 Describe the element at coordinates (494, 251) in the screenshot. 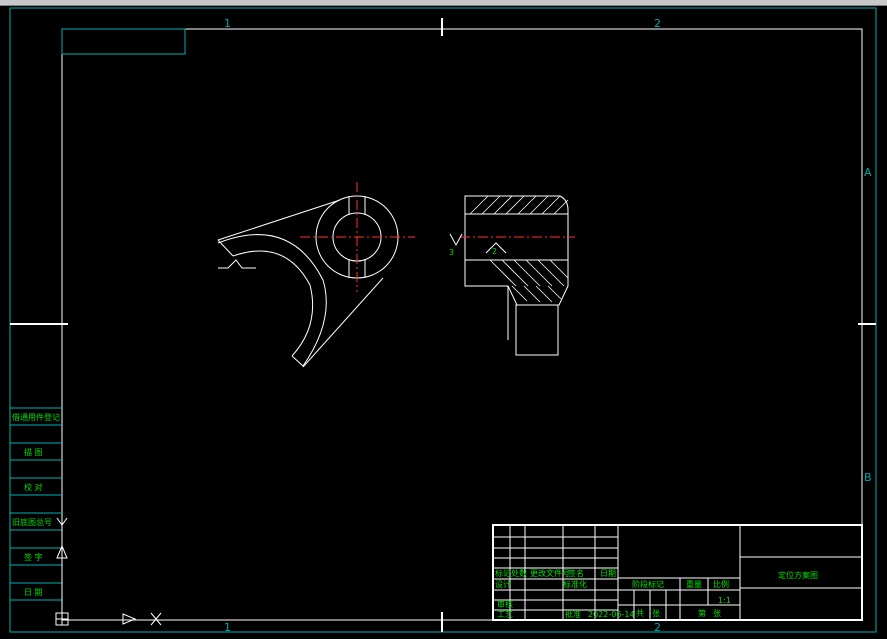

I see `locating-mark-2: 2` at that location.